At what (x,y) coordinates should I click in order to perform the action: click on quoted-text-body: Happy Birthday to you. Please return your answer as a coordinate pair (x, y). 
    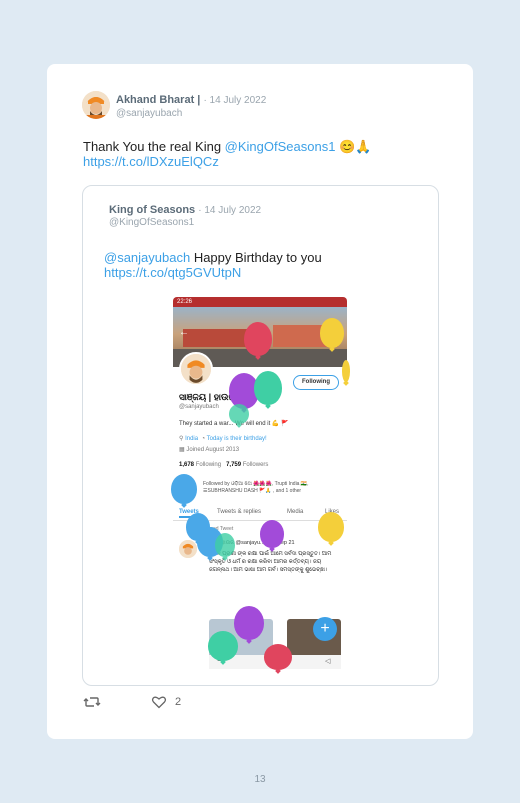
    Looking at the image, I should click on (256, 257).